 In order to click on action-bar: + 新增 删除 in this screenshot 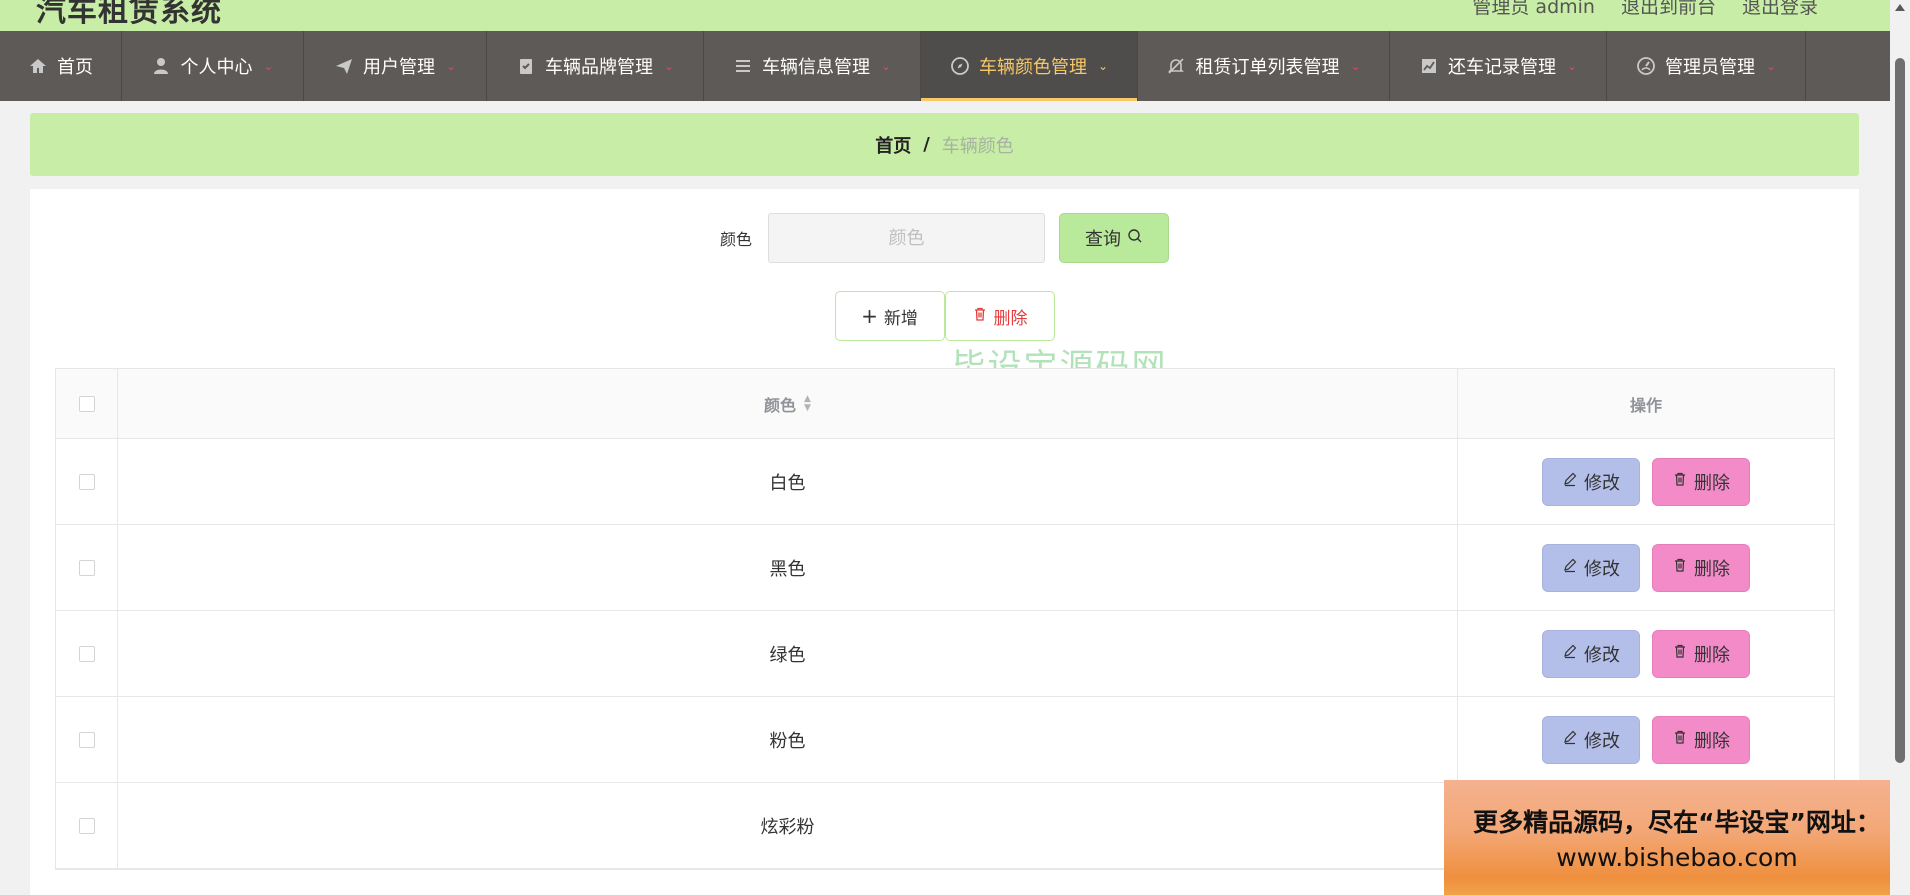, I will do `click(944, 316)`.